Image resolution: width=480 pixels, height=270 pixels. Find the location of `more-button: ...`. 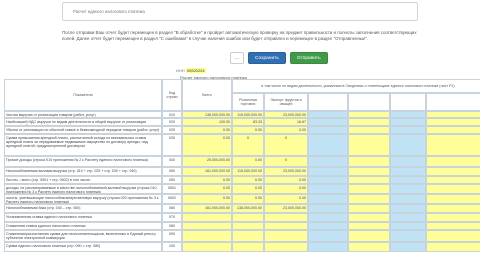

more-button: ... is located at coordinates (237, 58).